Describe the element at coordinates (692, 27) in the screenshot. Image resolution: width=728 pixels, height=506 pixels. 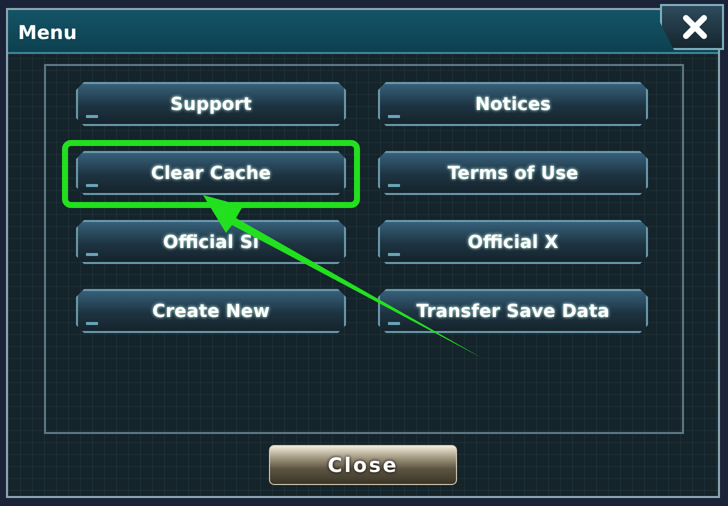
I see `close-icon` at that location.